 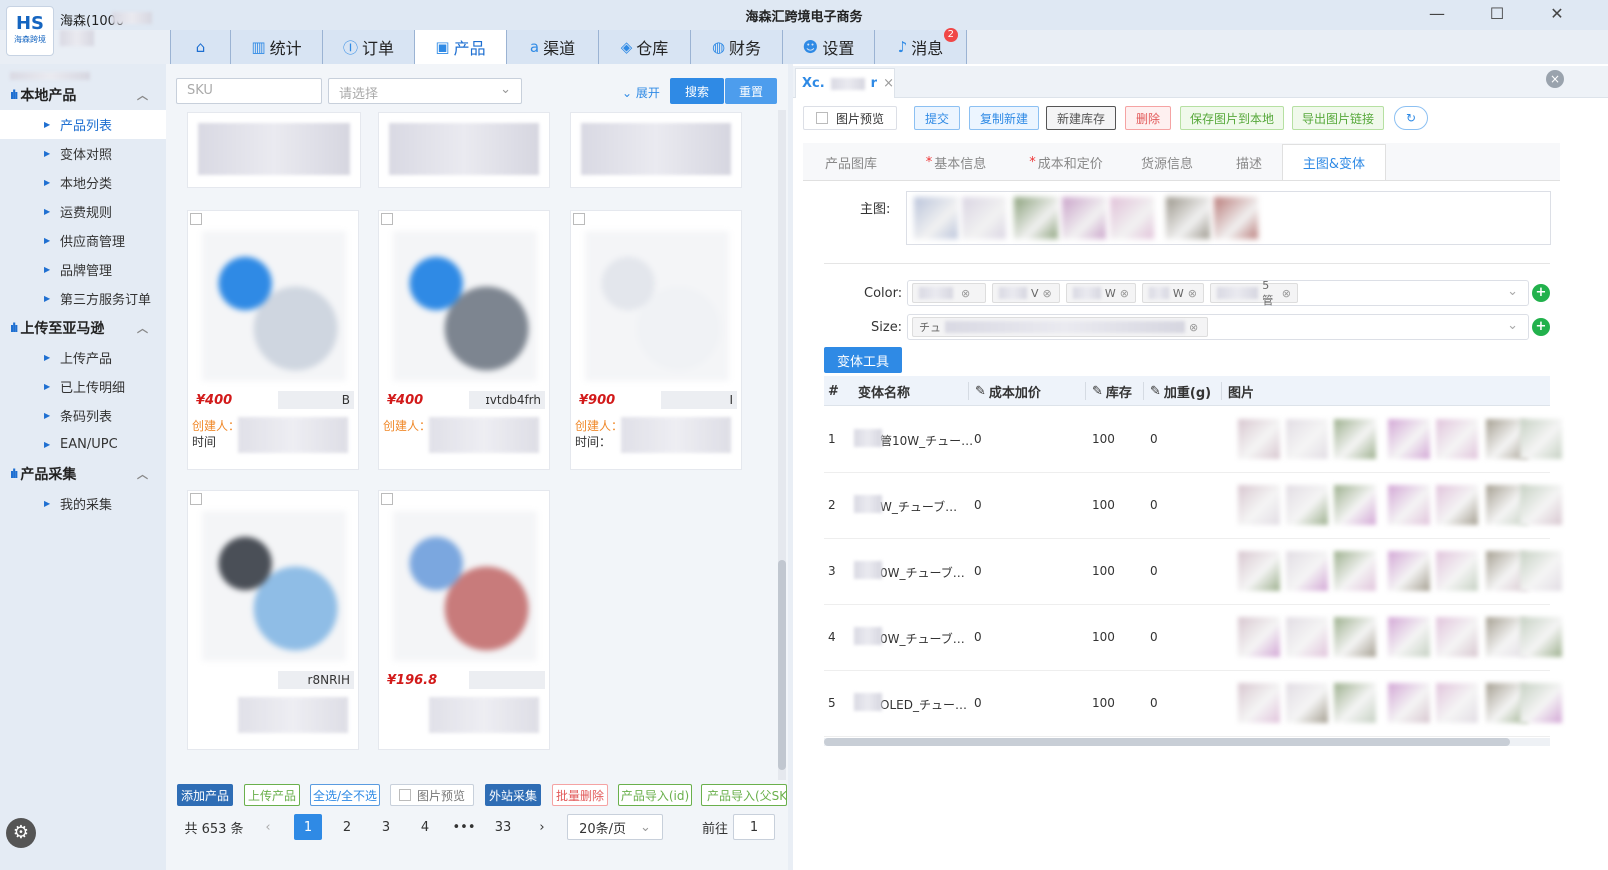 I want to click on toolbar-button-0: 添加产品, so click(x=205, y=795).